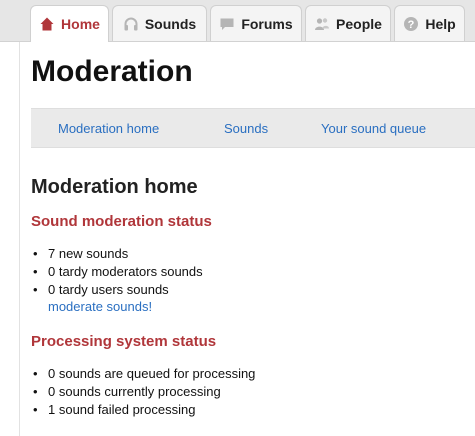 The image size is (475, 436). I want to click on processing-status-heading: Processing system status, so click(124, 341).